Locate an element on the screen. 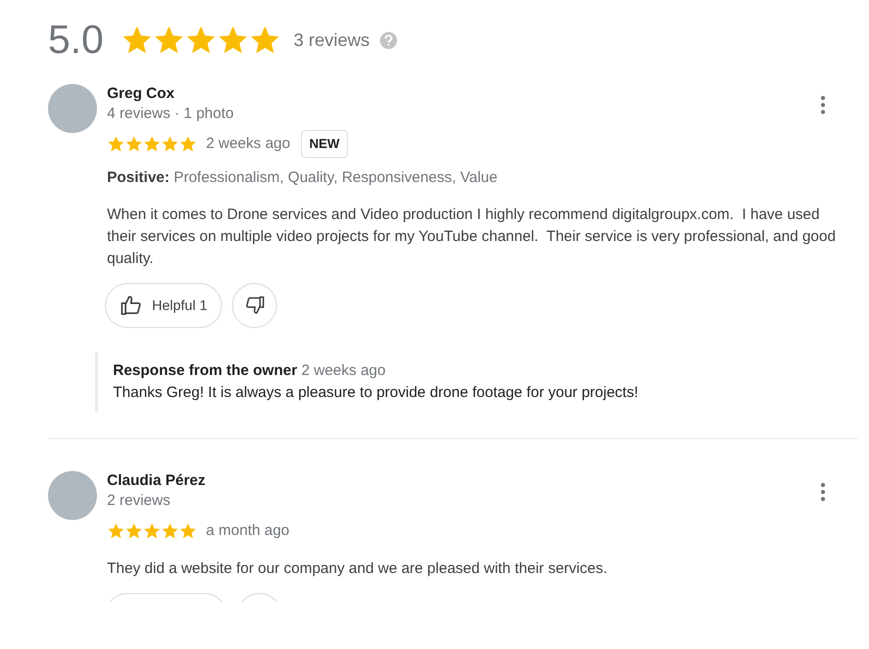  review-time: 2 weeks ago is located at coordinates (248, 144).